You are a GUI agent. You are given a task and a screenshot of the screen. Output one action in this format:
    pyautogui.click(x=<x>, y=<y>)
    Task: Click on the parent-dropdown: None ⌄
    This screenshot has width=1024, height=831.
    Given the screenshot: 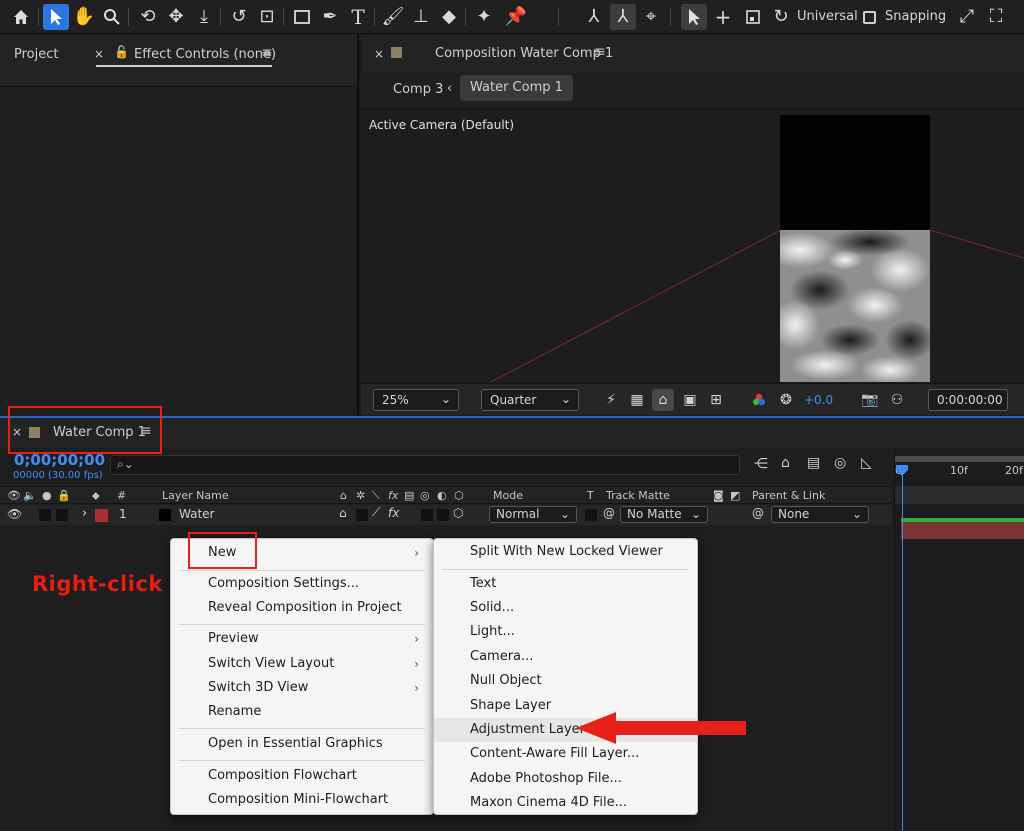 What is the action you would take?
    pyautogui.click(x=820, y=514)
    